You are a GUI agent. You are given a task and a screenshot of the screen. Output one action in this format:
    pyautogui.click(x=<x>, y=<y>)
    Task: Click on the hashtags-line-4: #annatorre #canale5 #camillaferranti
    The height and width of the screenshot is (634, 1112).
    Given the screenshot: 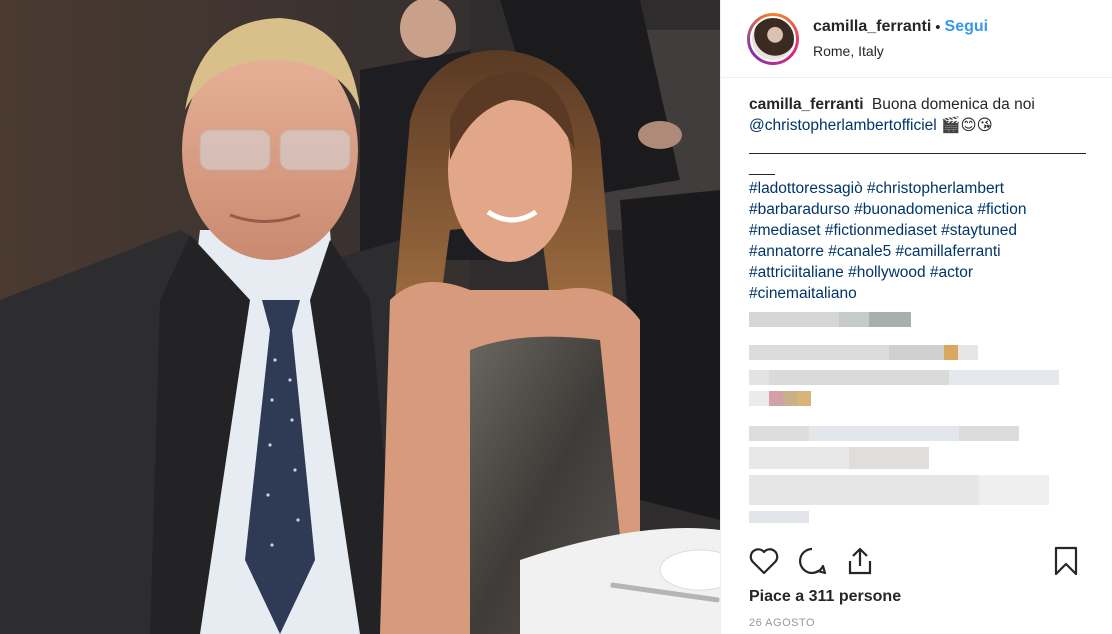 What is the action you would take?
    pyautogui.click(x=917, y=251)
    